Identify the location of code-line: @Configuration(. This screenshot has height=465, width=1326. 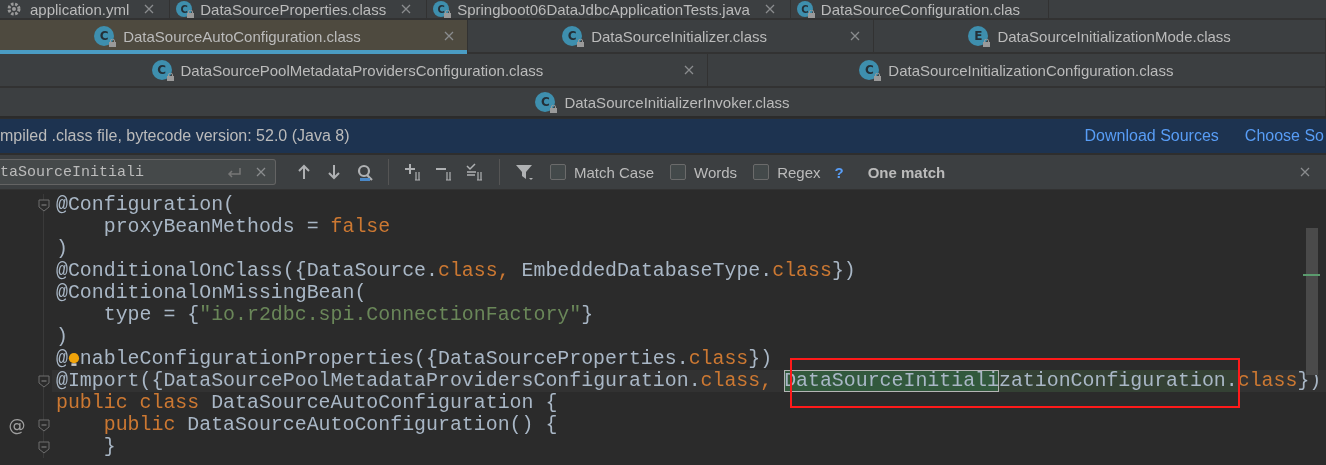
(146, 205).